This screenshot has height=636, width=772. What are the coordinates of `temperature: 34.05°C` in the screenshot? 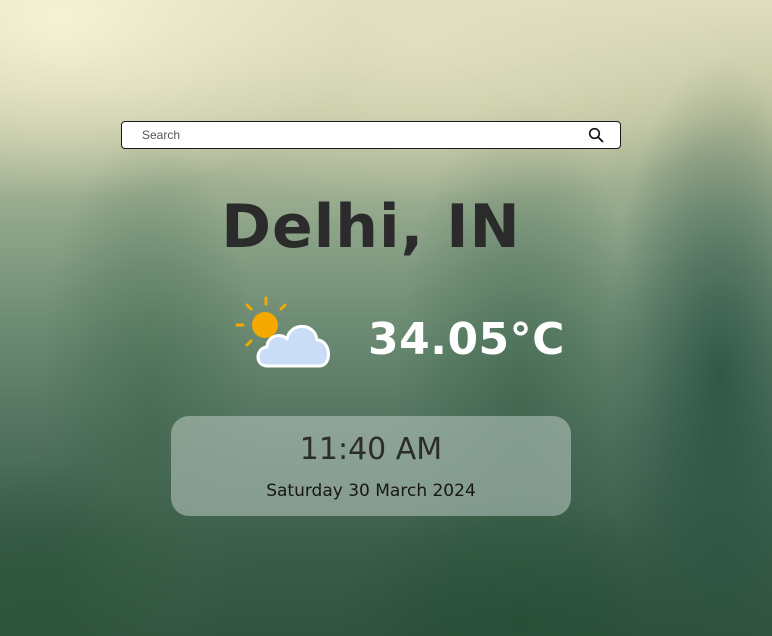 It's located at (466, 339).